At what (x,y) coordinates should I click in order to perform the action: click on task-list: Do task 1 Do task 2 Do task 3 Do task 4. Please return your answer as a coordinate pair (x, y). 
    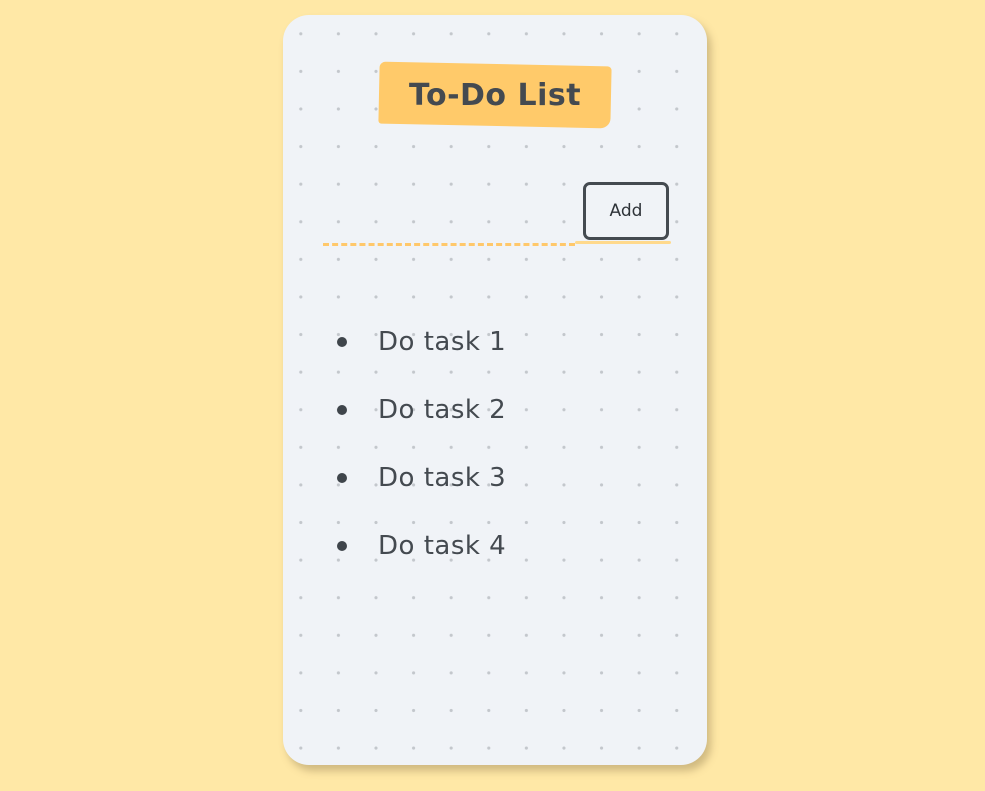
    Looking at the image, I should click on (421, 461).